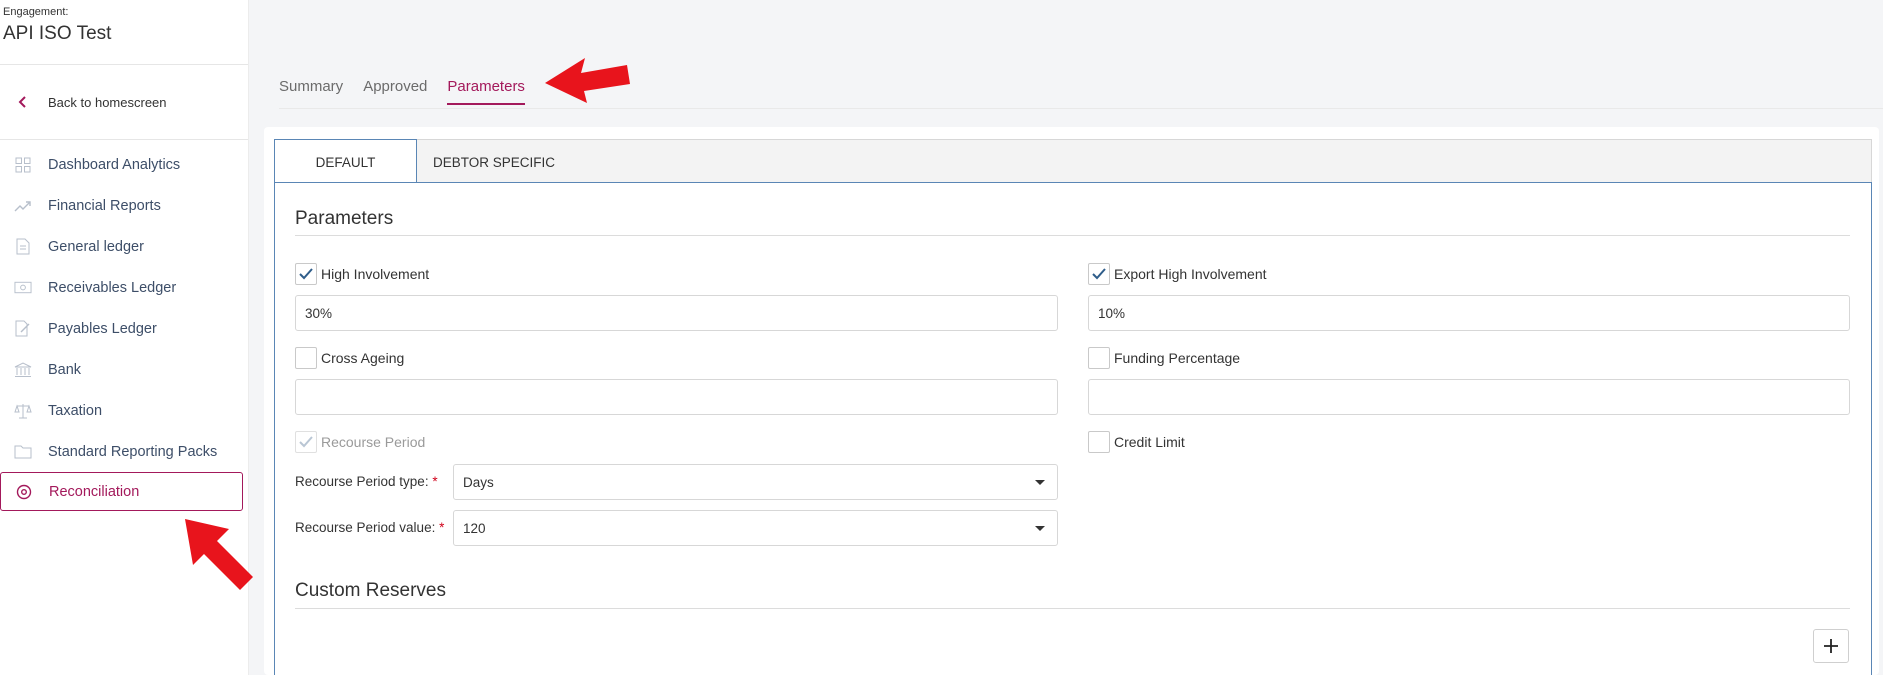 The width and height of the screenshot is (1883, 675). I want to click on sidebar-item-financial-reports: Financial Reports, so click(124, 205).